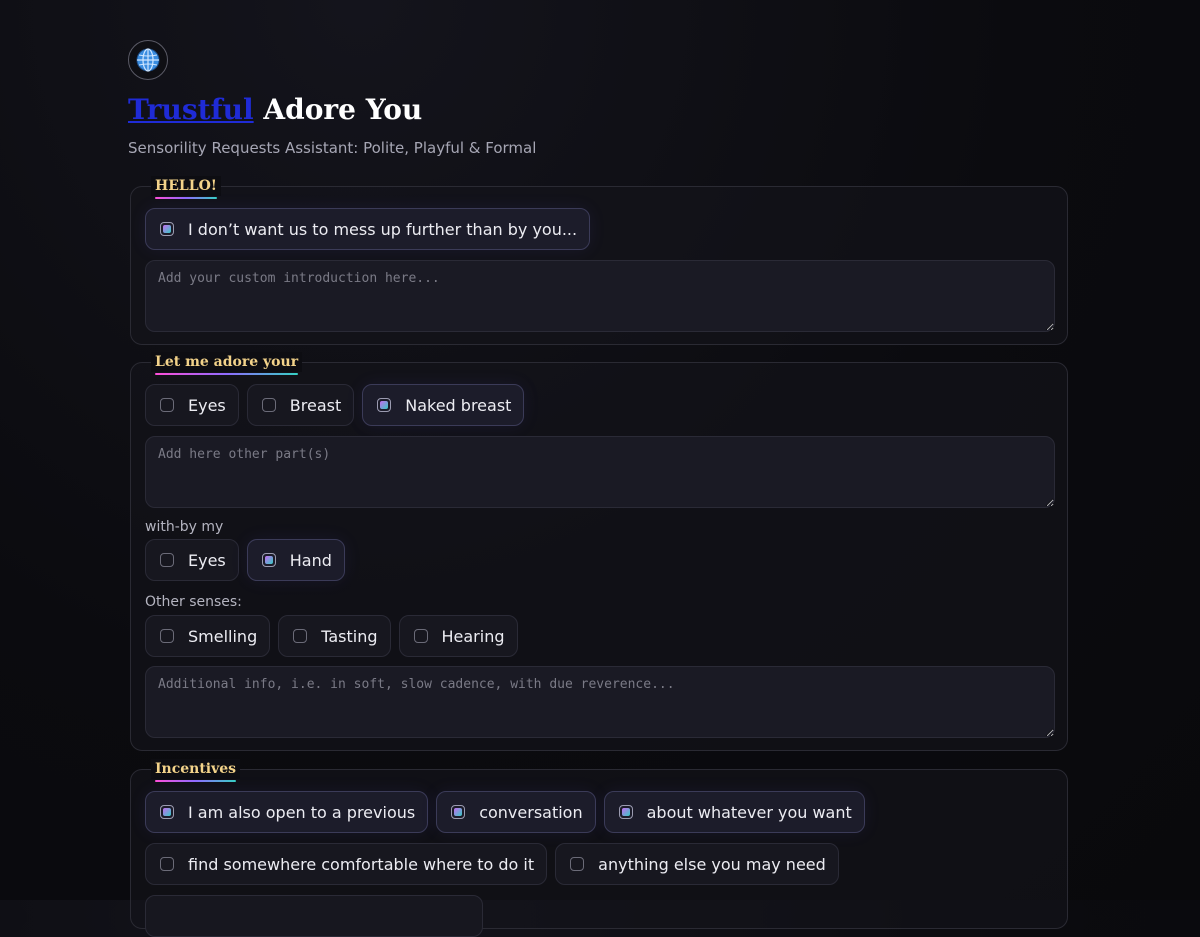  Describe the element at coordinates (600, 472) in the screenshot. I see `other-parts-input` at that location.